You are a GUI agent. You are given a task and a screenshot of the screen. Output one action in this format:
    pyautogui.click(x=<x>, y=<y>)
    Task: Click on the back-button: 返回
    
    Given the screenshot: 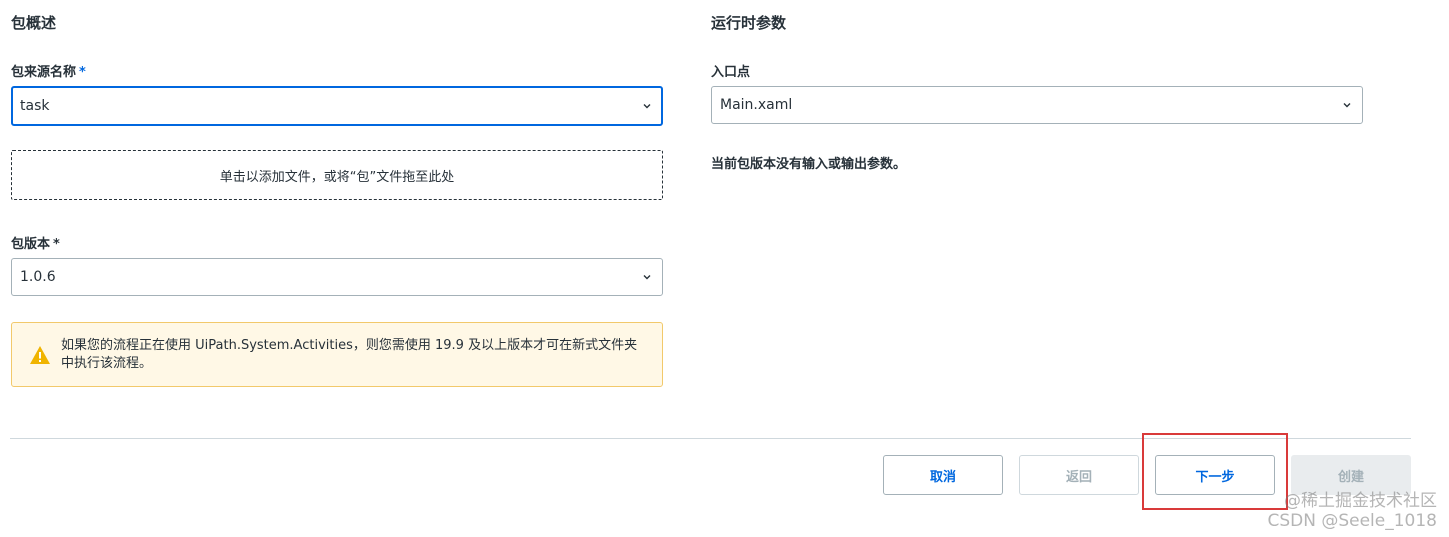 What is the action you would take?
    pyautogui.click(x=1079, y=475)
    